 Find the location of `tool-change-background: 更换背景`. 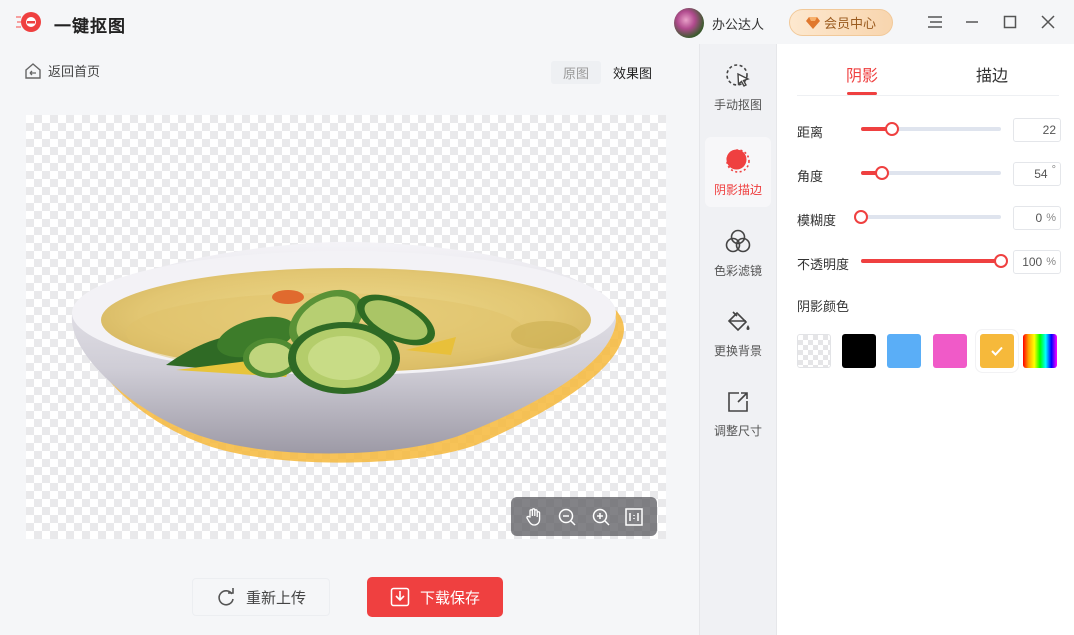

tool-change-background: 更换背景 is located at coordinates (738, 333).